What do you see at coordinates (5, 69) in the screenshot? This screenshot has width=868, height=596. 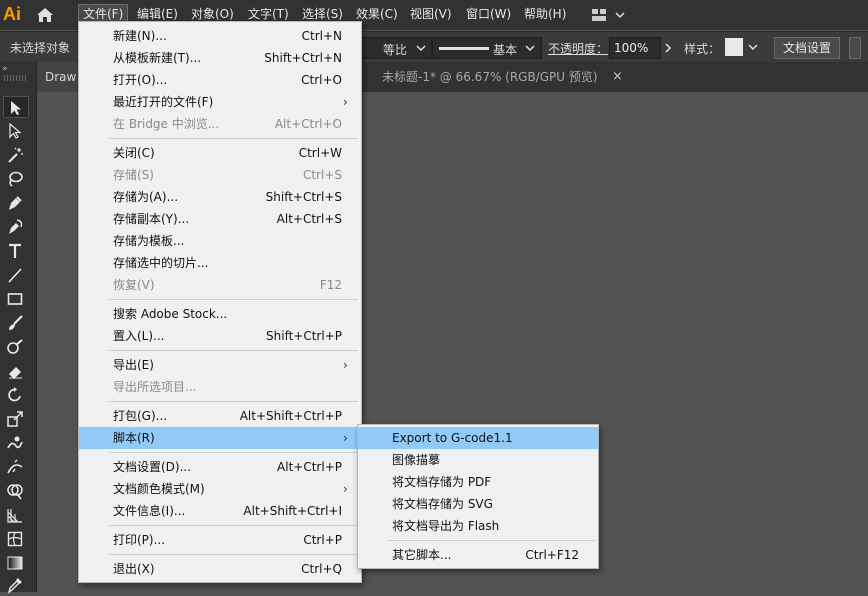 I see `collapse-icon: »` at bounding box center [5, 69].